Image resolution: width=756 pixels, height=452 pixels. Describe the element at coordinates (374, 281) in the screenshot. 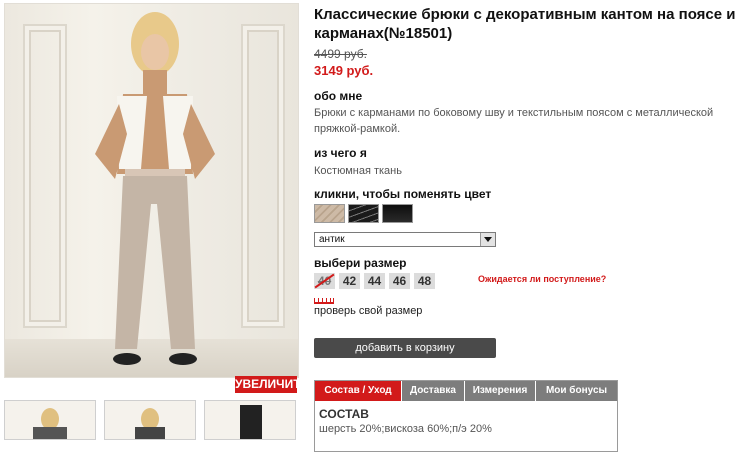

I see `size-option-44: 44` at that location.